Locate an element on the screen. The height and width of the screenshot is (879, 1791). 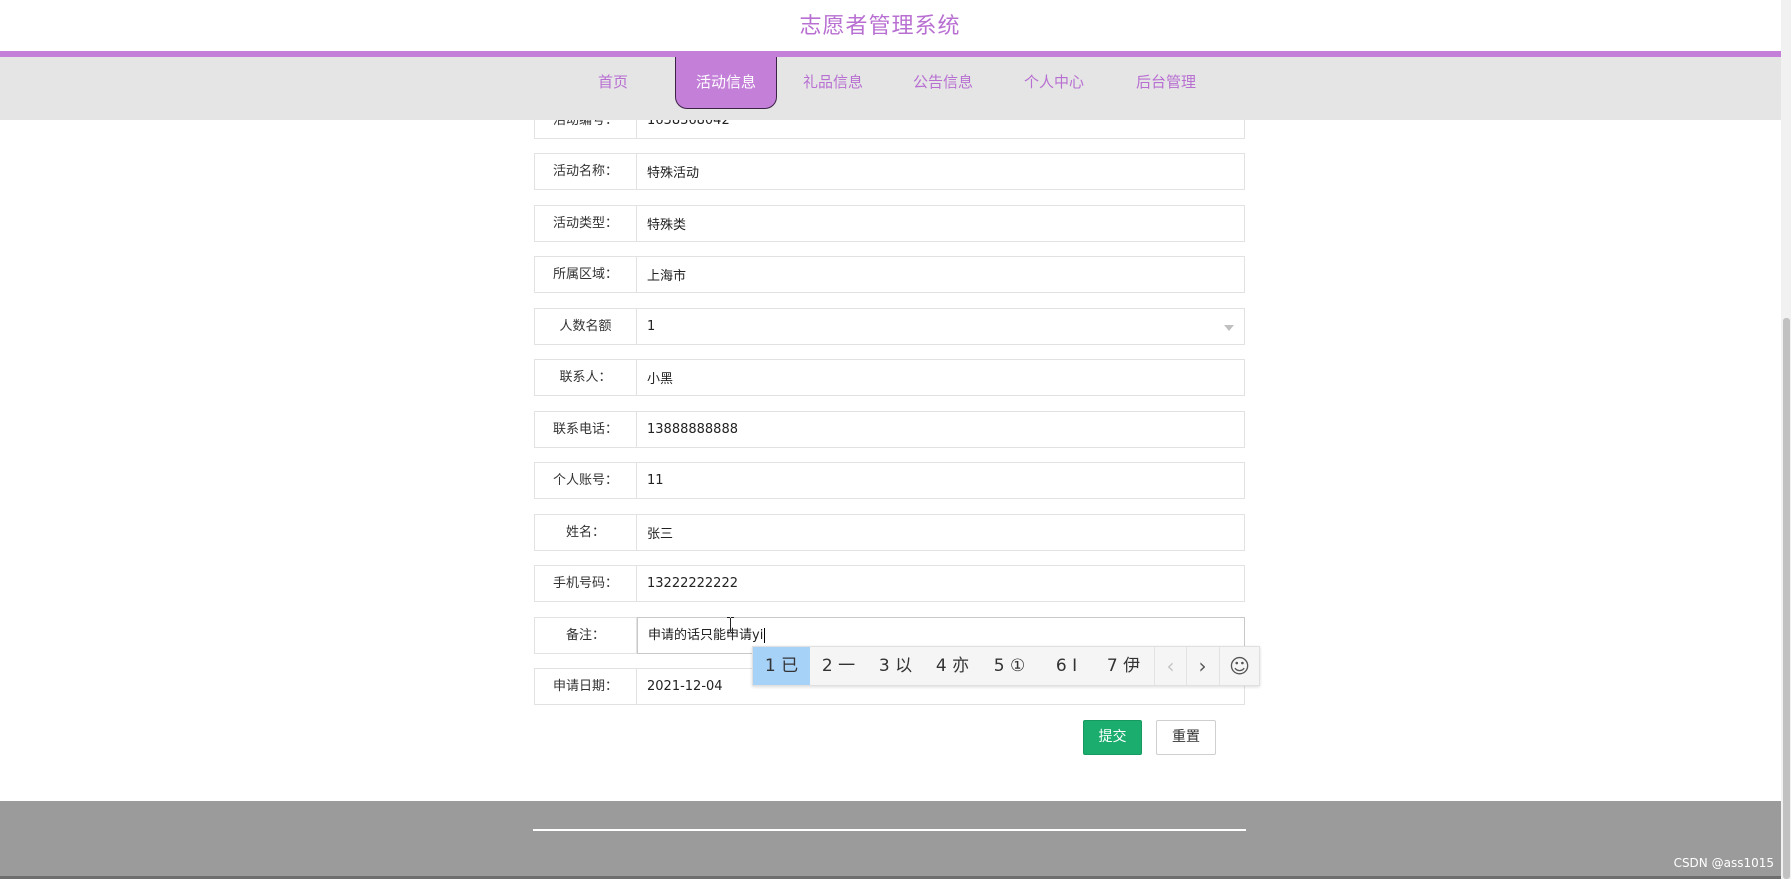
ime-next-page-icon: › is located at coordinates (1202, 666).